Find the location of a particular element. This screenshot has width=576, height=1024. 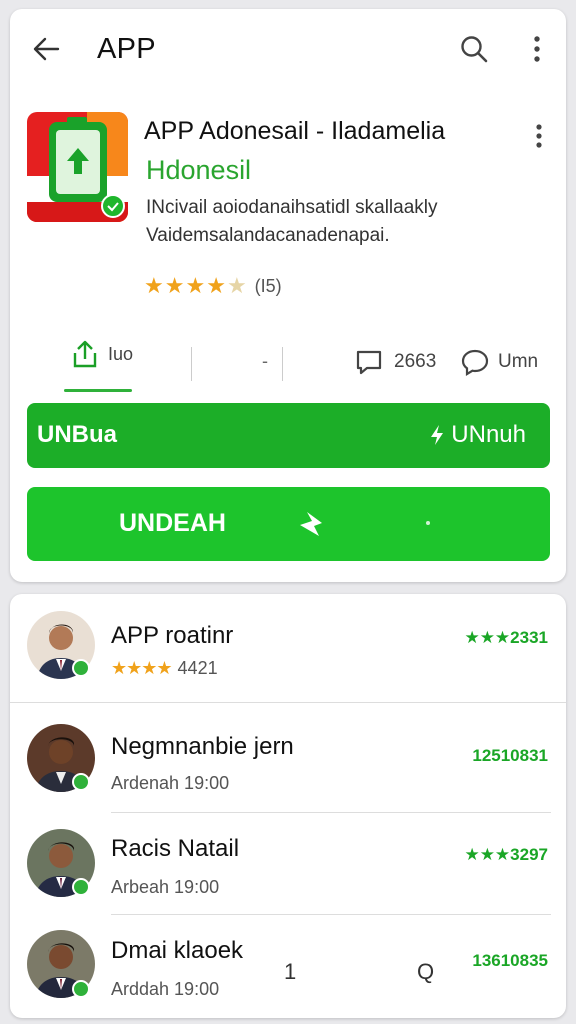

review-meta: Arbeah 19:00 is located at coordinates (165, 887).